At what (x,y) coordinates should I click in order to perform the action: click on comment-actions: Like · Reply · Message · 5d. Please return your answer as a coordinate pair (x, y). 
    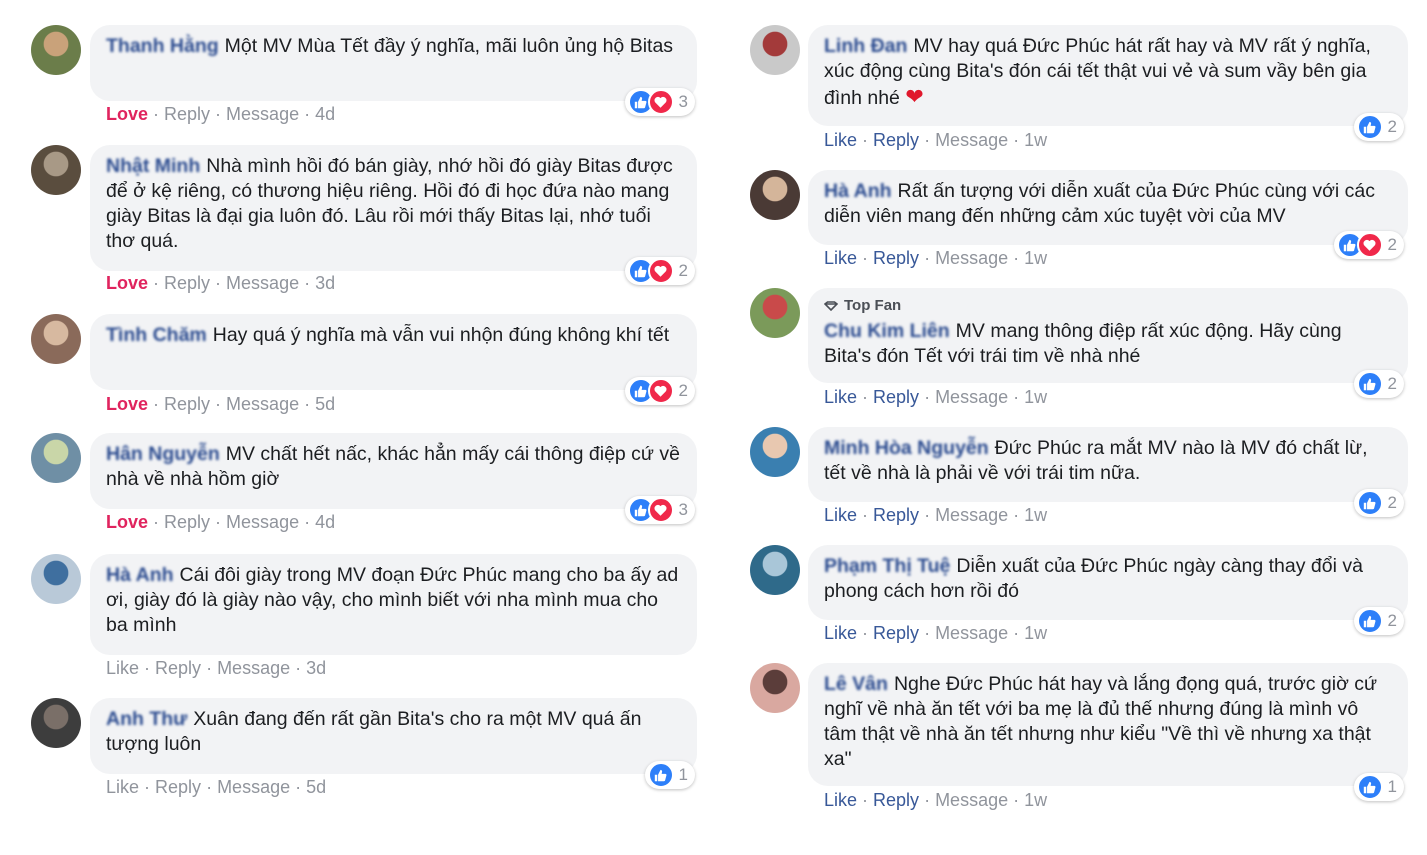
    Looking at the image, I should click on (216, 787).